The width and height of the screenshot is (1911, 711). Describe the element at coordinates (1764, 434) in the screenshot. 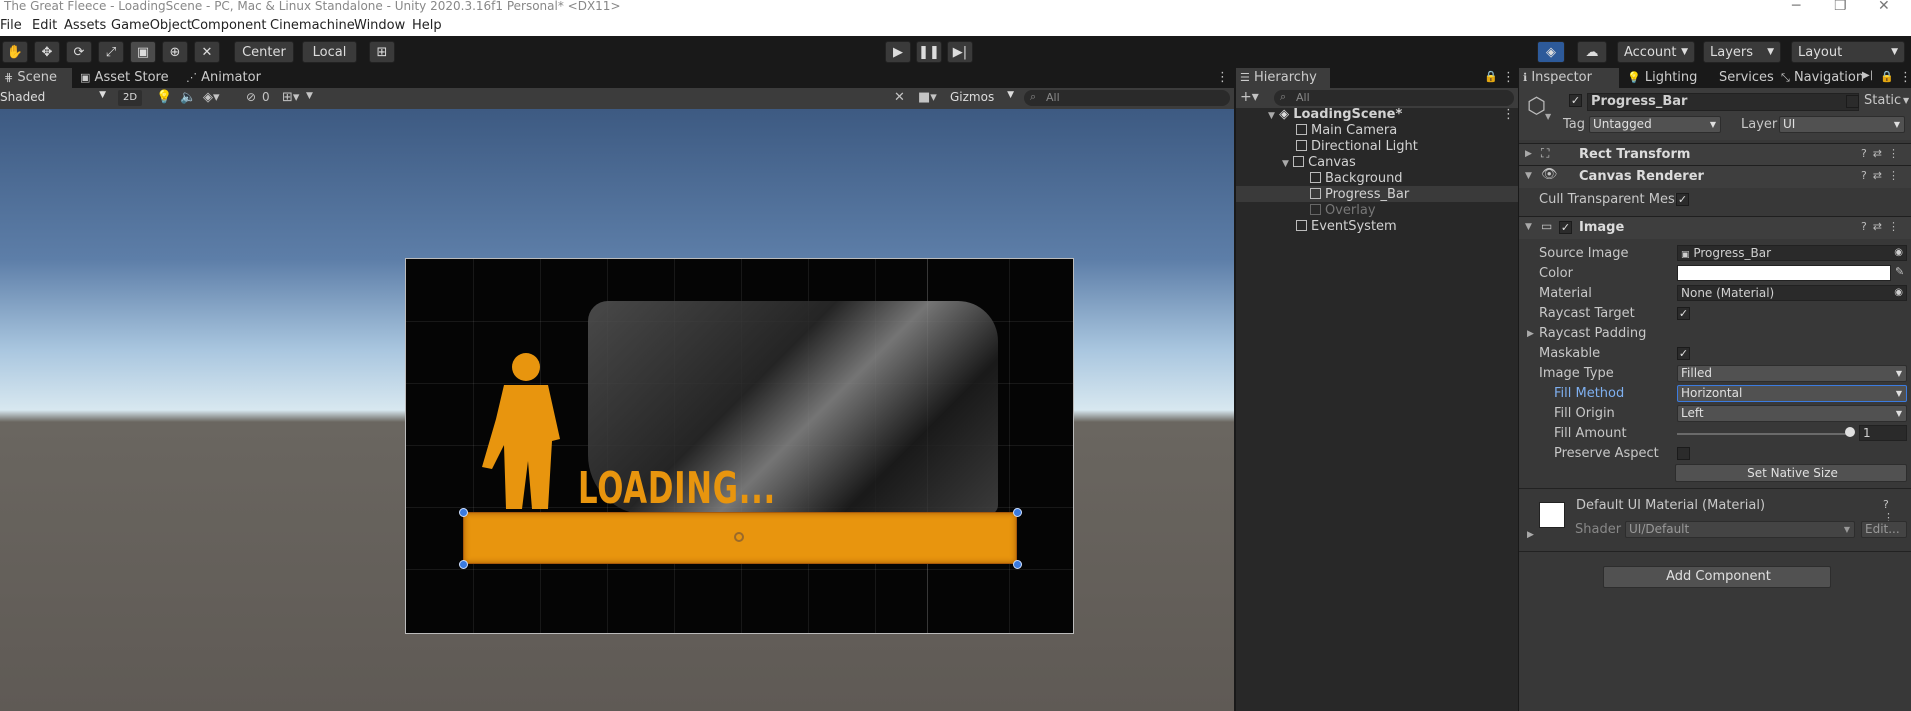

I see `fill-amount-slider-track` at that location.